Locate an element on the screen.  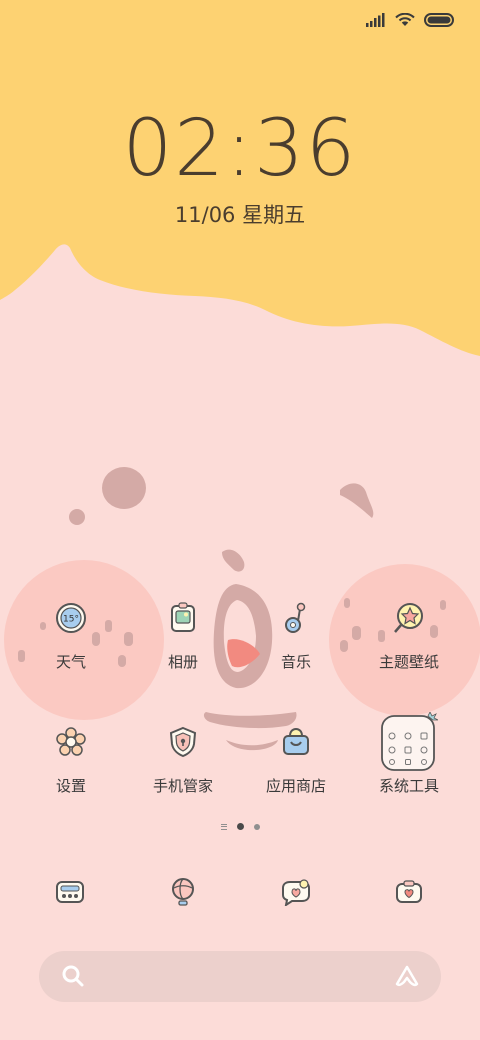
app-store: 应用商店 is located at coordinates (296, 754).